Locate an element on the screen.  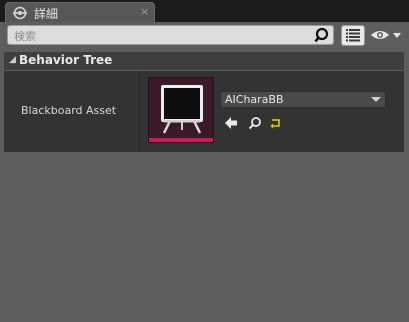
collapse-arrow-icon: ◢ is located at coordinates (12, 60).